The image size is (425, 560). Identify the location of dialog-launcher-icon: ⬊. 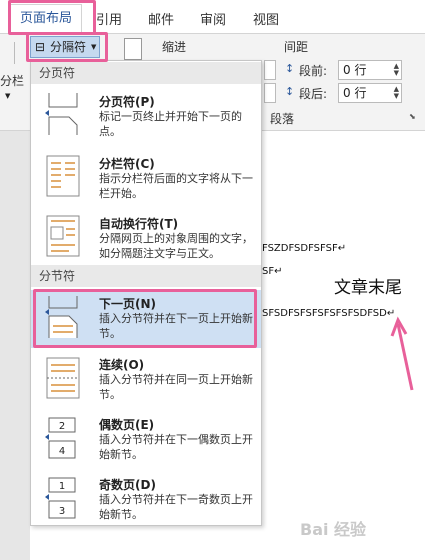
(412, 116).